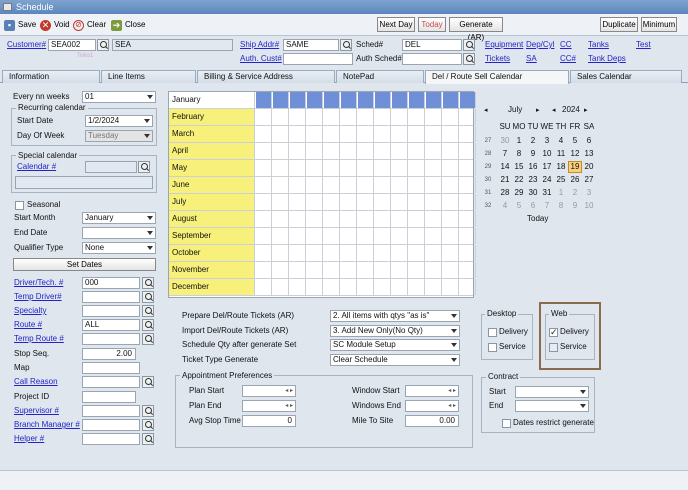 This screenshot has width=688, height=490. What do you see at coordinates (432, 45) in the screenshot?
I see `sched-field: DEL` at bounding box center [432, 45].